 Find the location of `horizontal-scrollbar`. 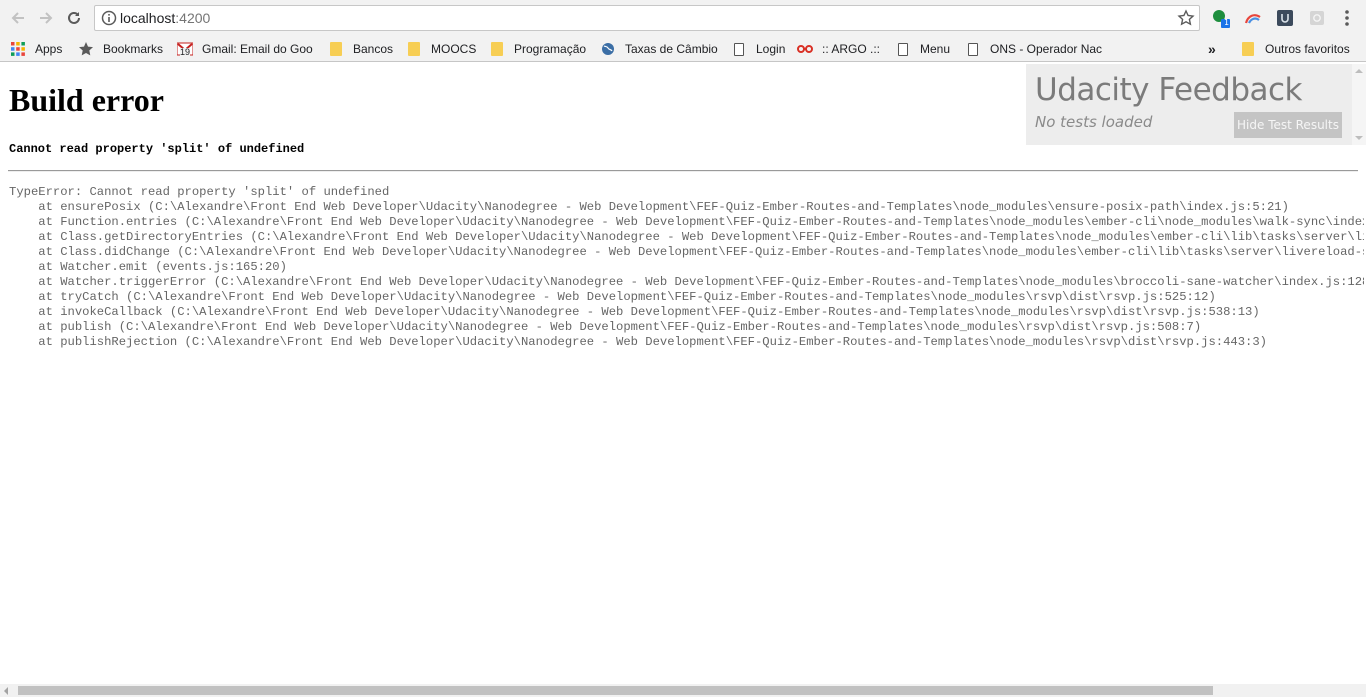

horizontal-scrollbar is located at coordinates (683, 690).